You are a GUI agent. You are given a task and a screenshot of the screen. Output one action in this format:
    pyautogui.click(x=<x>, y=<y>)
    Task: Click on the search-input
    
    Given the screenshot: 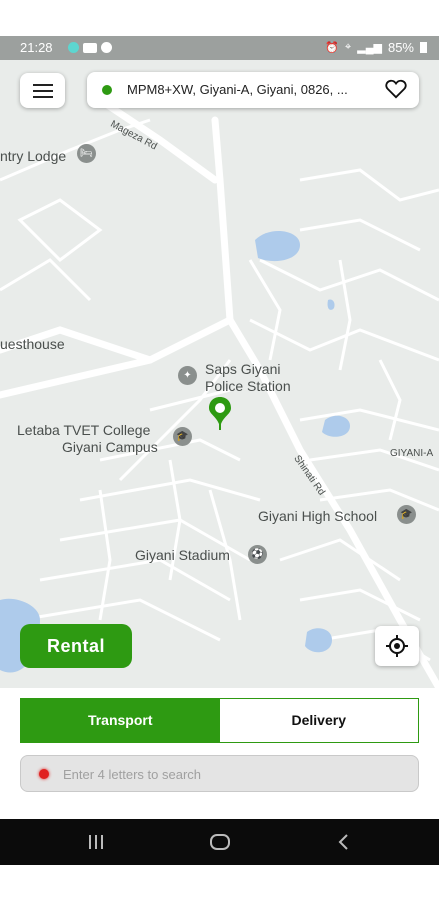 What is the action you would take?
    pyautogui.click(x=233, y=774)
    